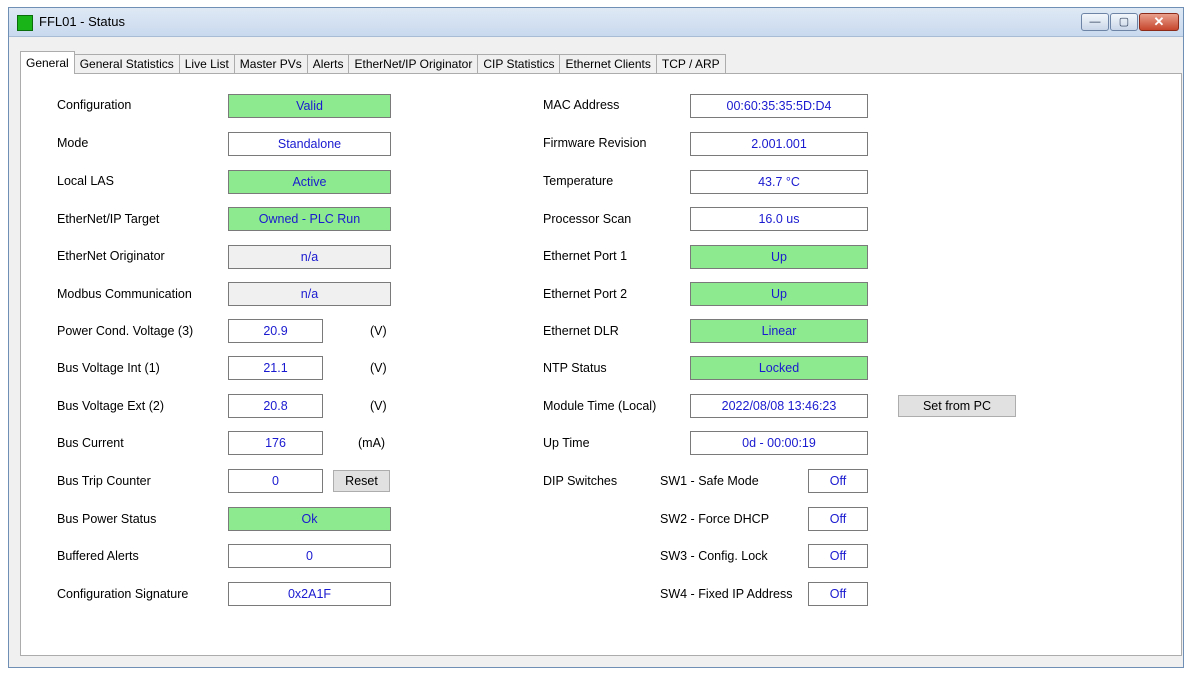  What do you see at coordinates (206, 64) in the screenshot?
I see `tab-live-list: Live List` at bounding box center [206, 64].